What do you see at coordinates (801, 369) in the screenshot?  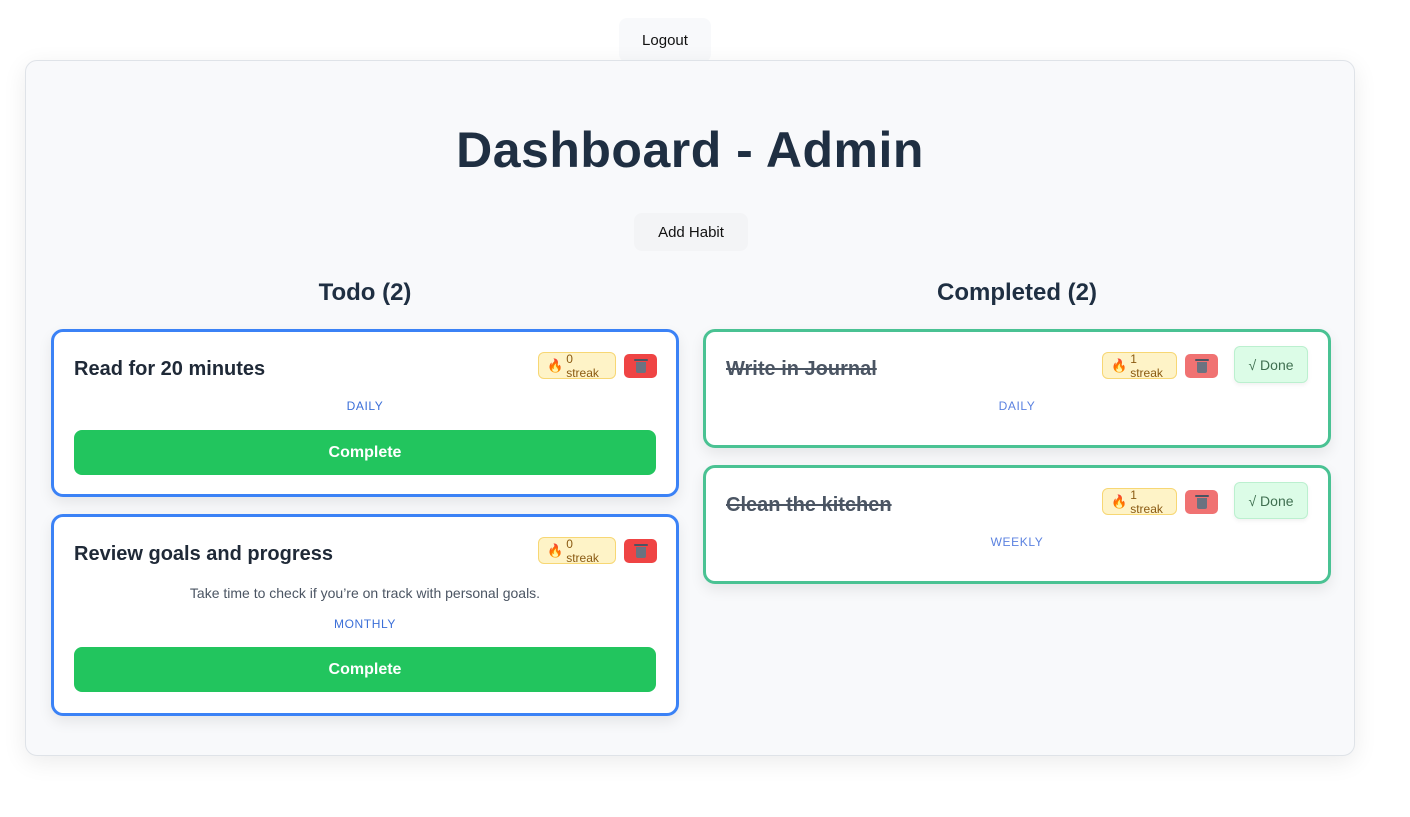 I see `habit-title: Write in Journal` at bounding box center [801, 369].